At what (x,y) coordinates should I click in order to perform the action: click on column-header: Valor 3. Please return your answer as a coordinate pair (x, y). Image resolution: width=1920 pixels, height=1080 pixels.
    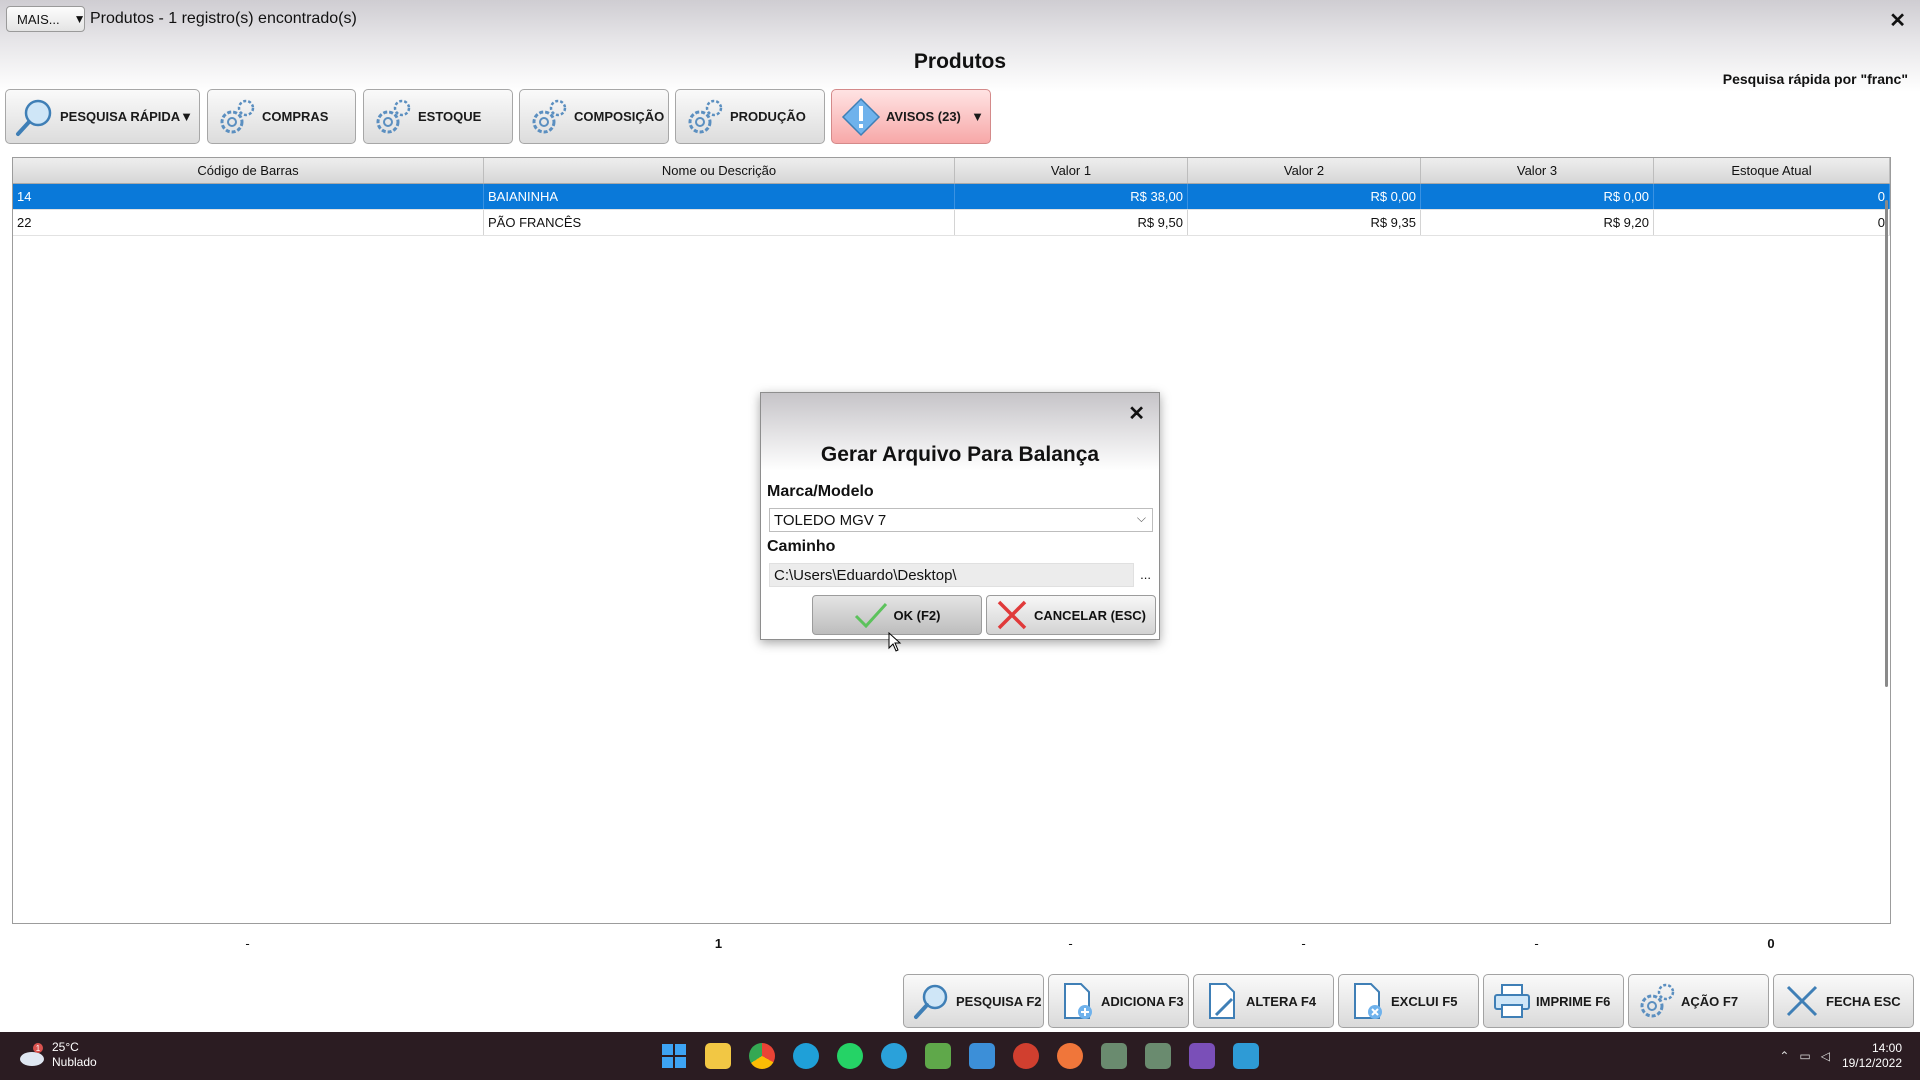
    Looking at the image, I should click on (1537, 170).